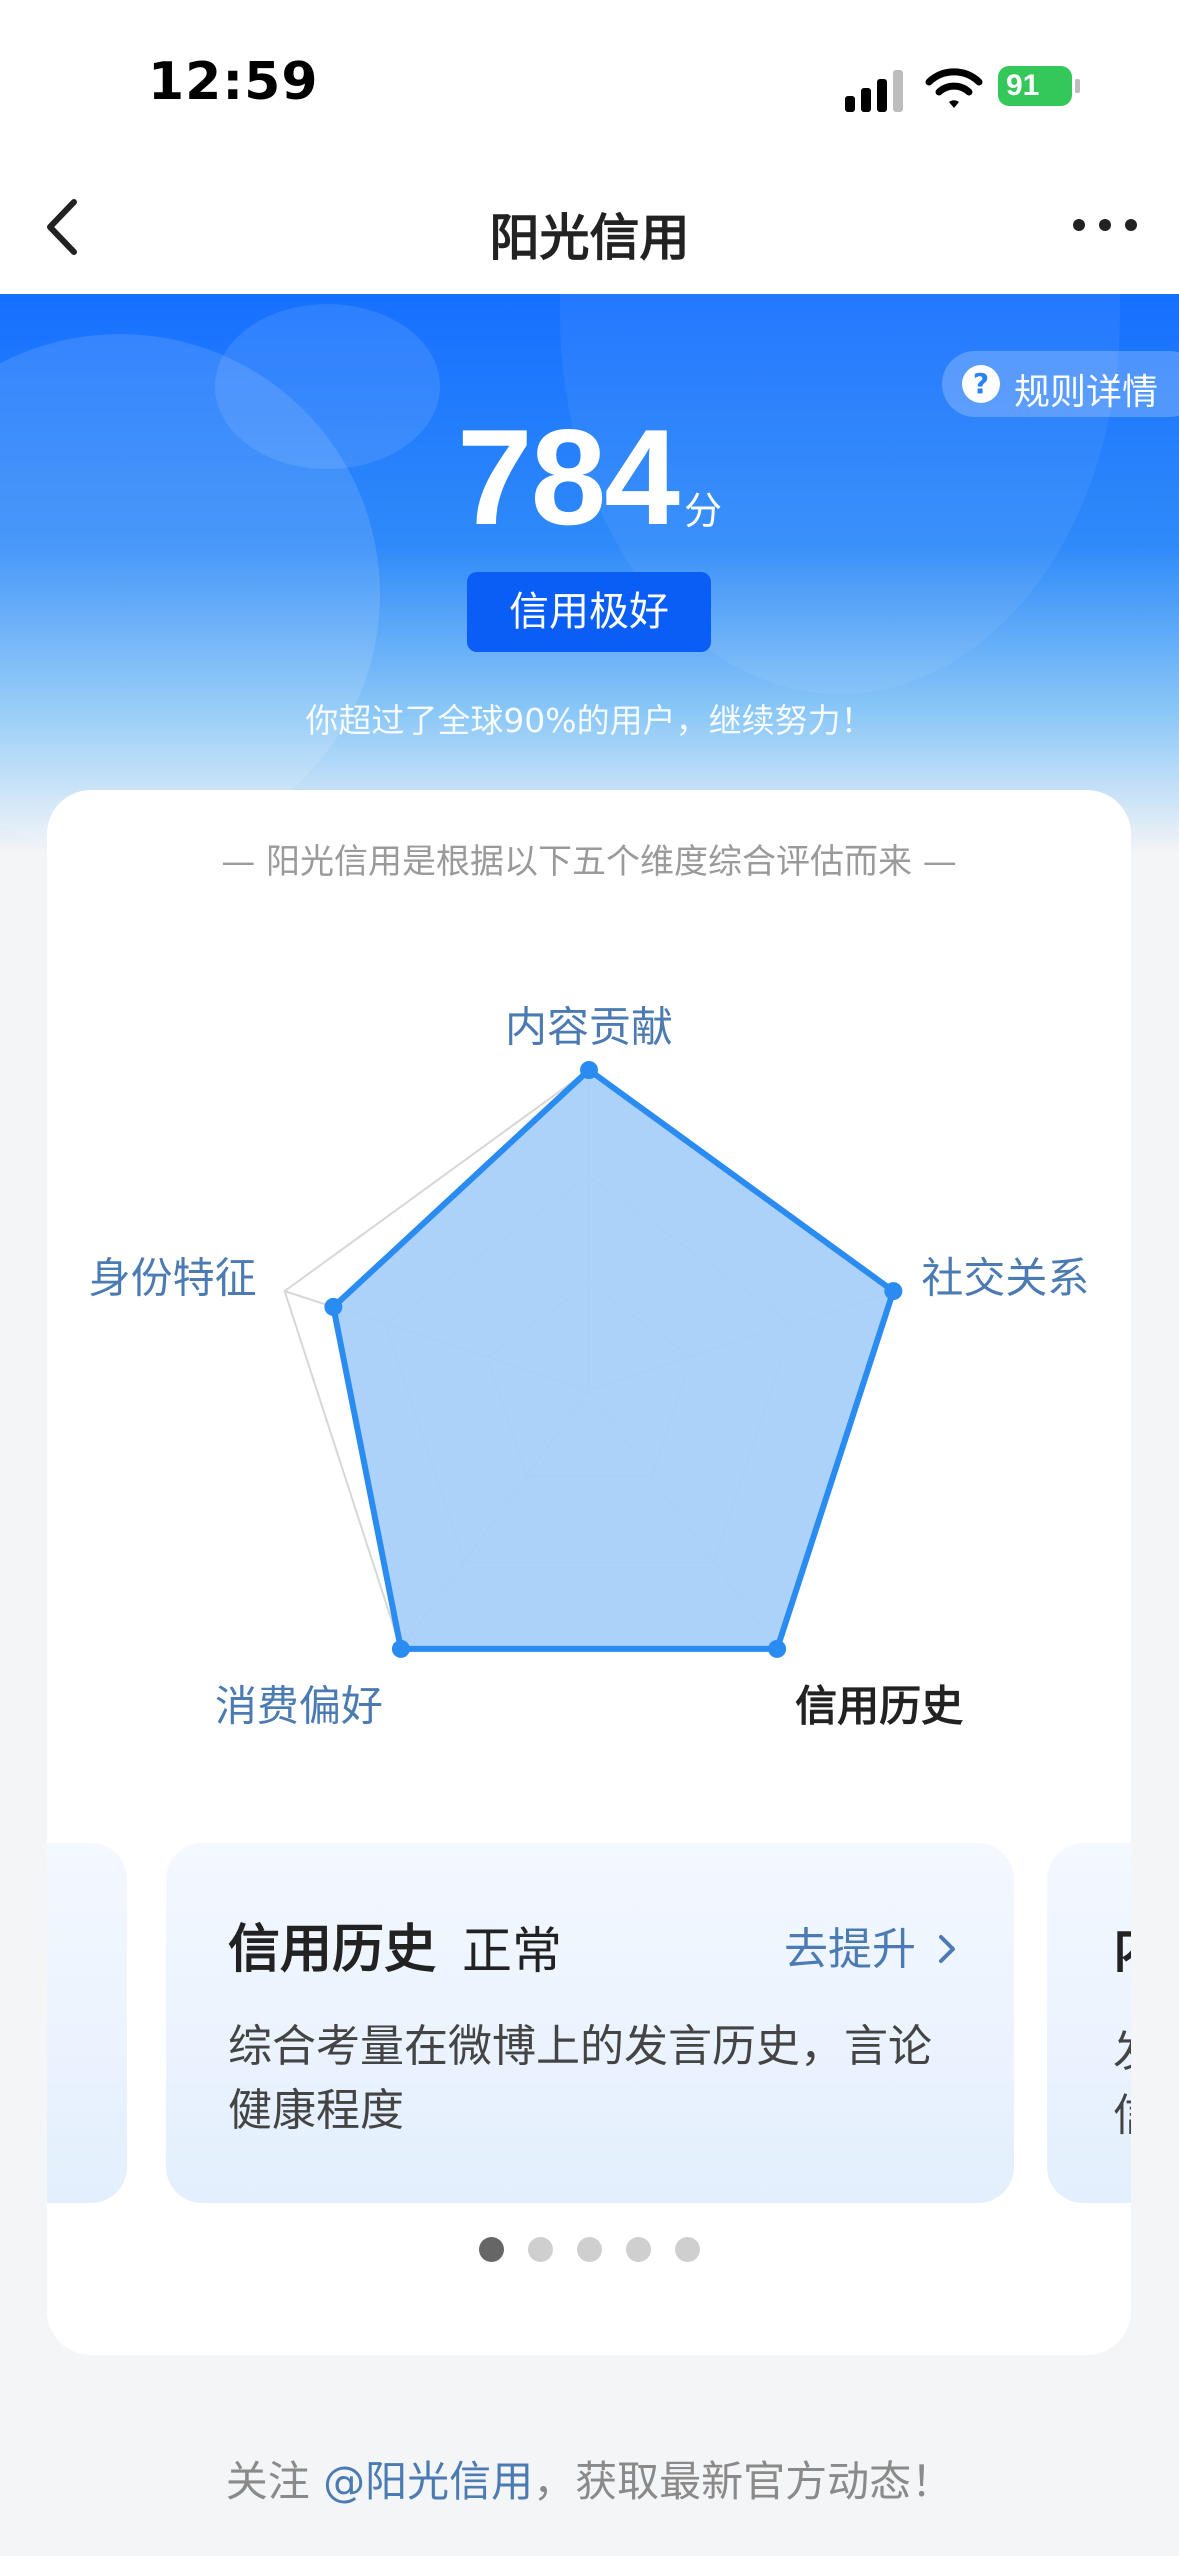  I want to click on next-slide-desc: 信, so click(1122, 2111).